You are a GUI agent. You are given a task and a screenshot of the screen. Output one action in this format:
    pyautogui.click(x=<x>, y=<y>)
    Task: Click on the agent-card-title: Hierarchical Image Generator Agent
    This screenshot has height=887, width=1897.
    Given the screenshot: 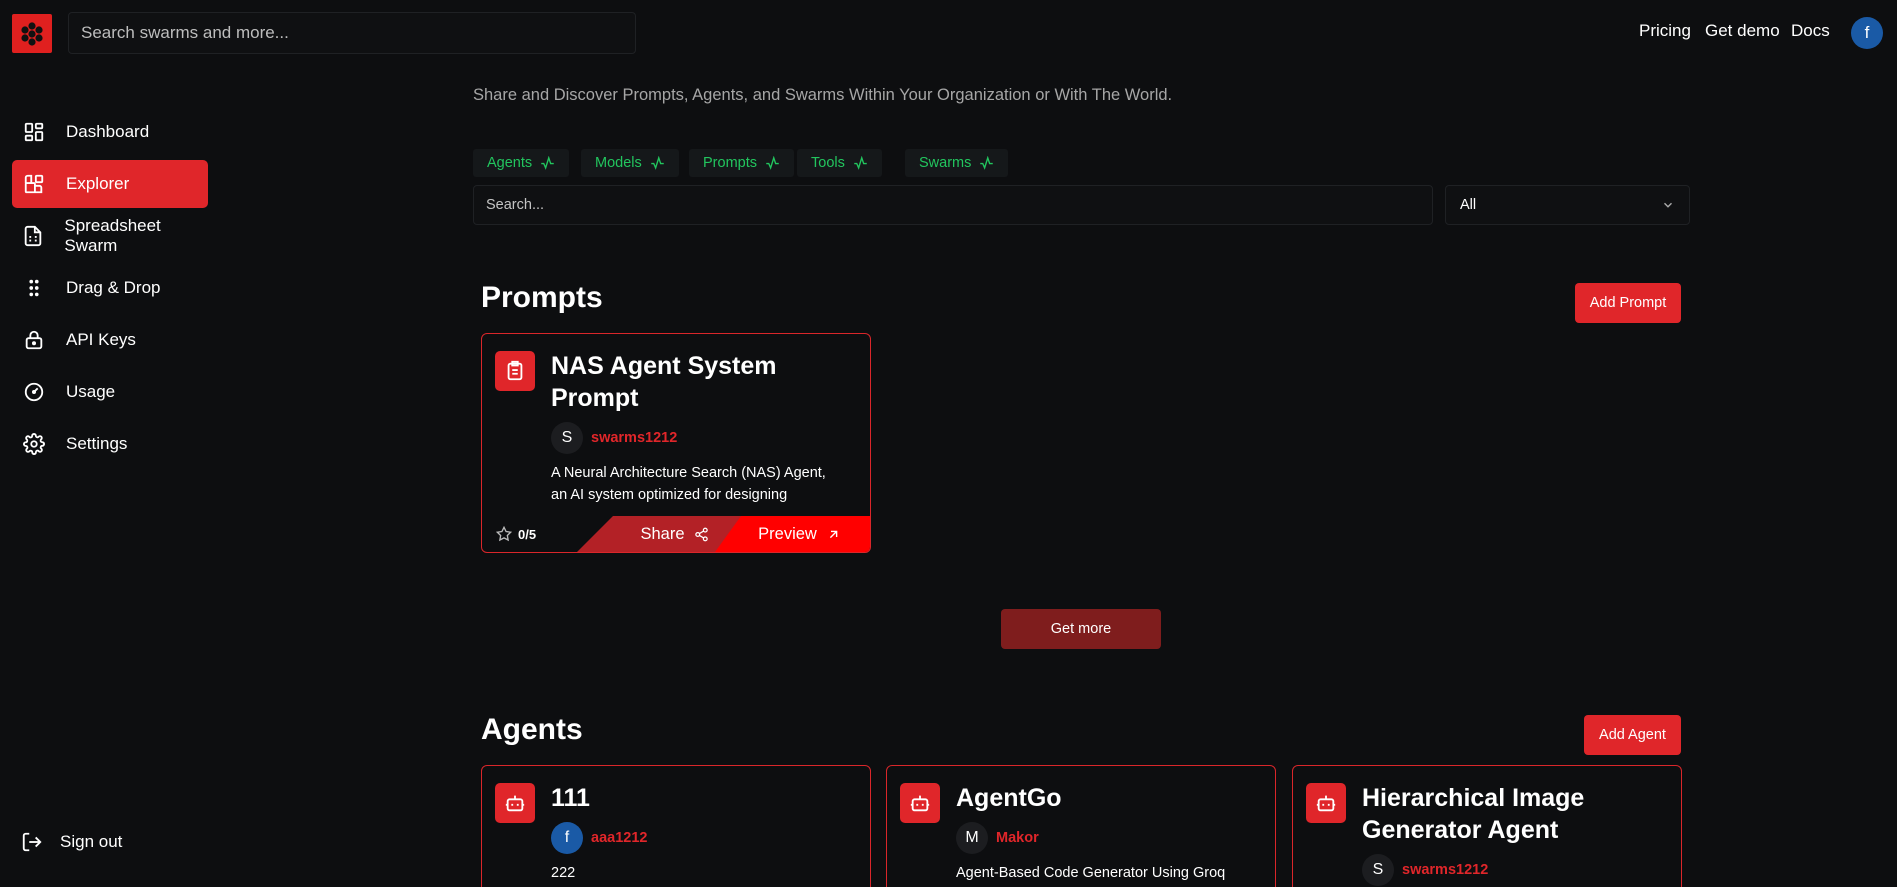 What is the action you would take?
    pyautogui.click(x=1512, y=814)
    